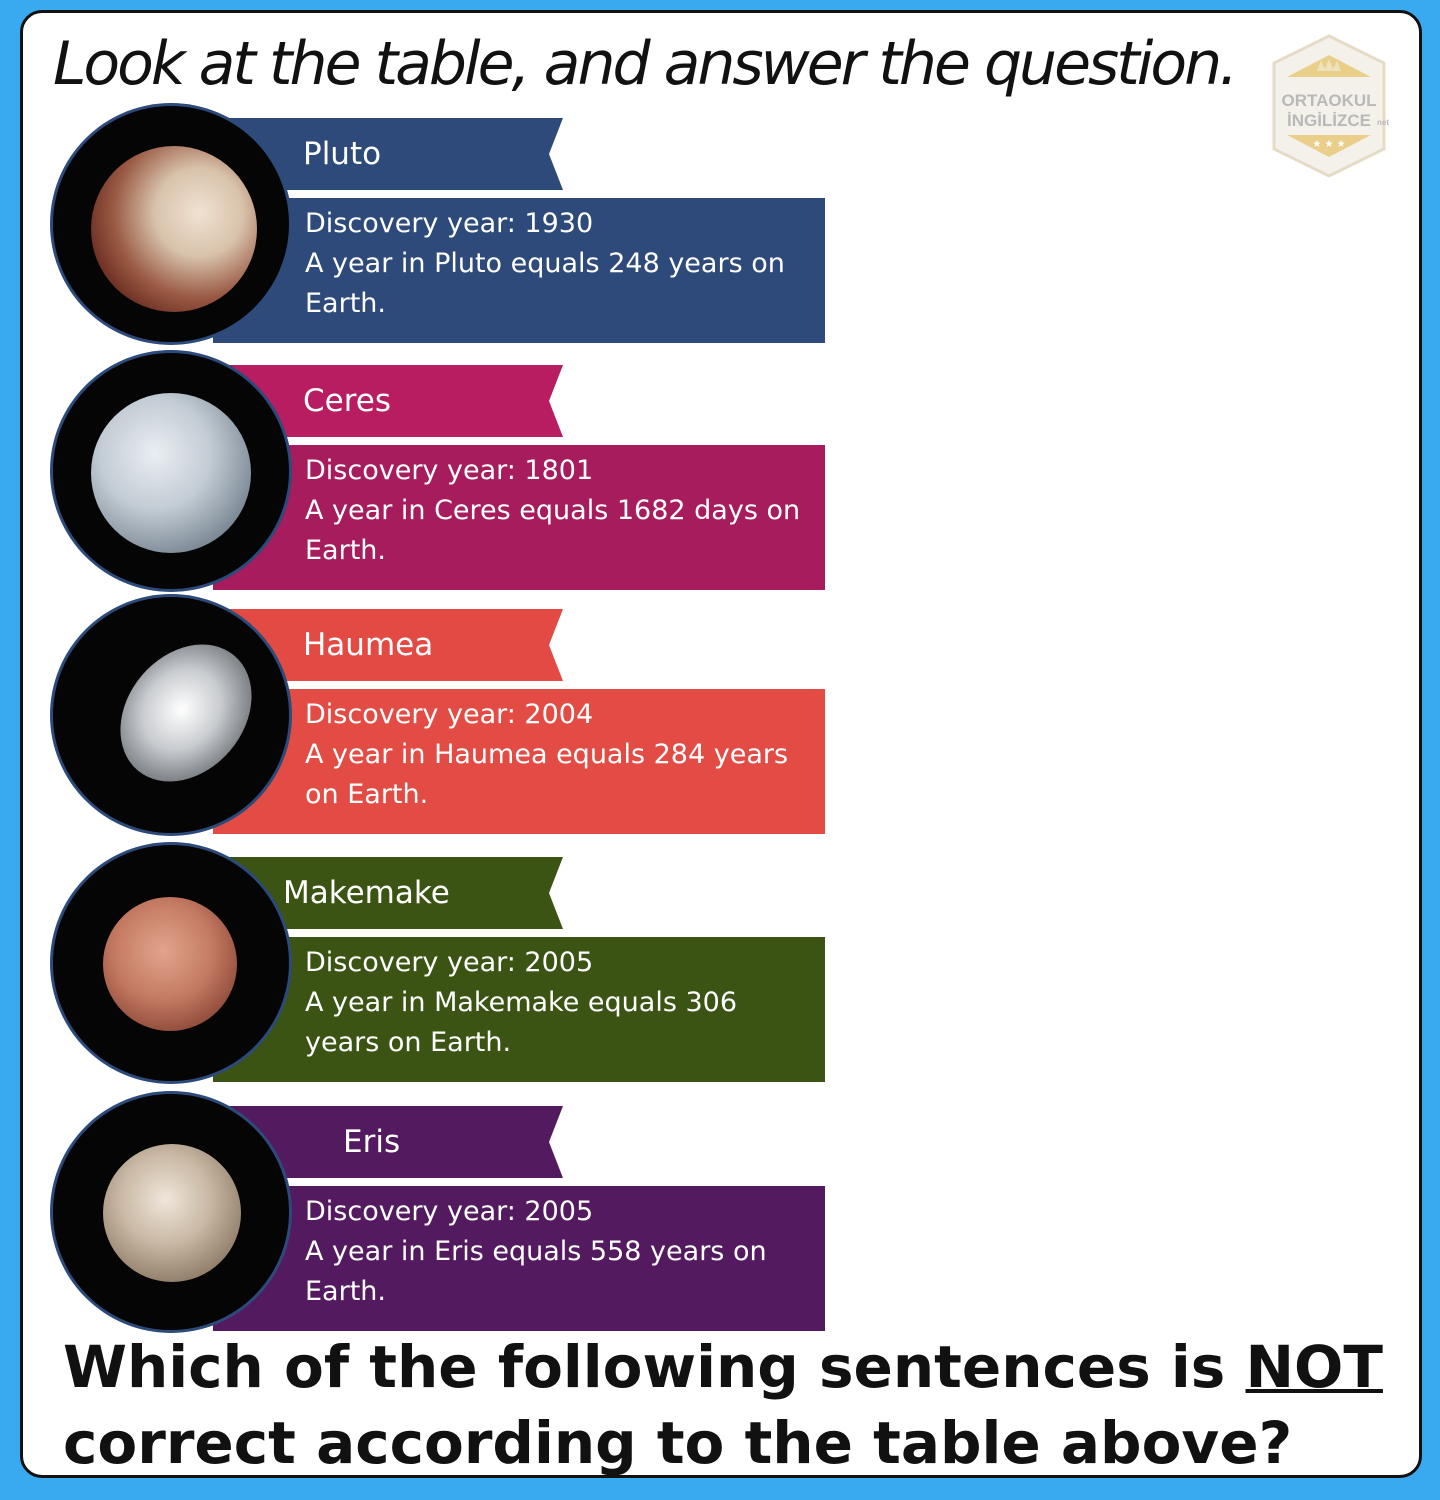 The height and width of the screenshot is (1500, 1440). Describe the element at coordinates (449, 714) in the screenshot. I see `discovery-year: Discovery year: 2004` at that location.